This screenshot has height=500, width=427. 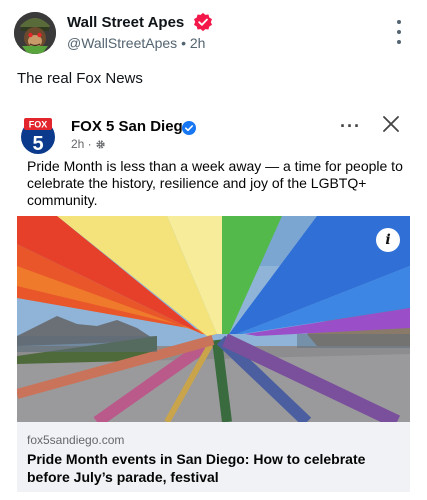 I want to click on fox5-logo-icon: FOX 5, so click(x=38, y=136).